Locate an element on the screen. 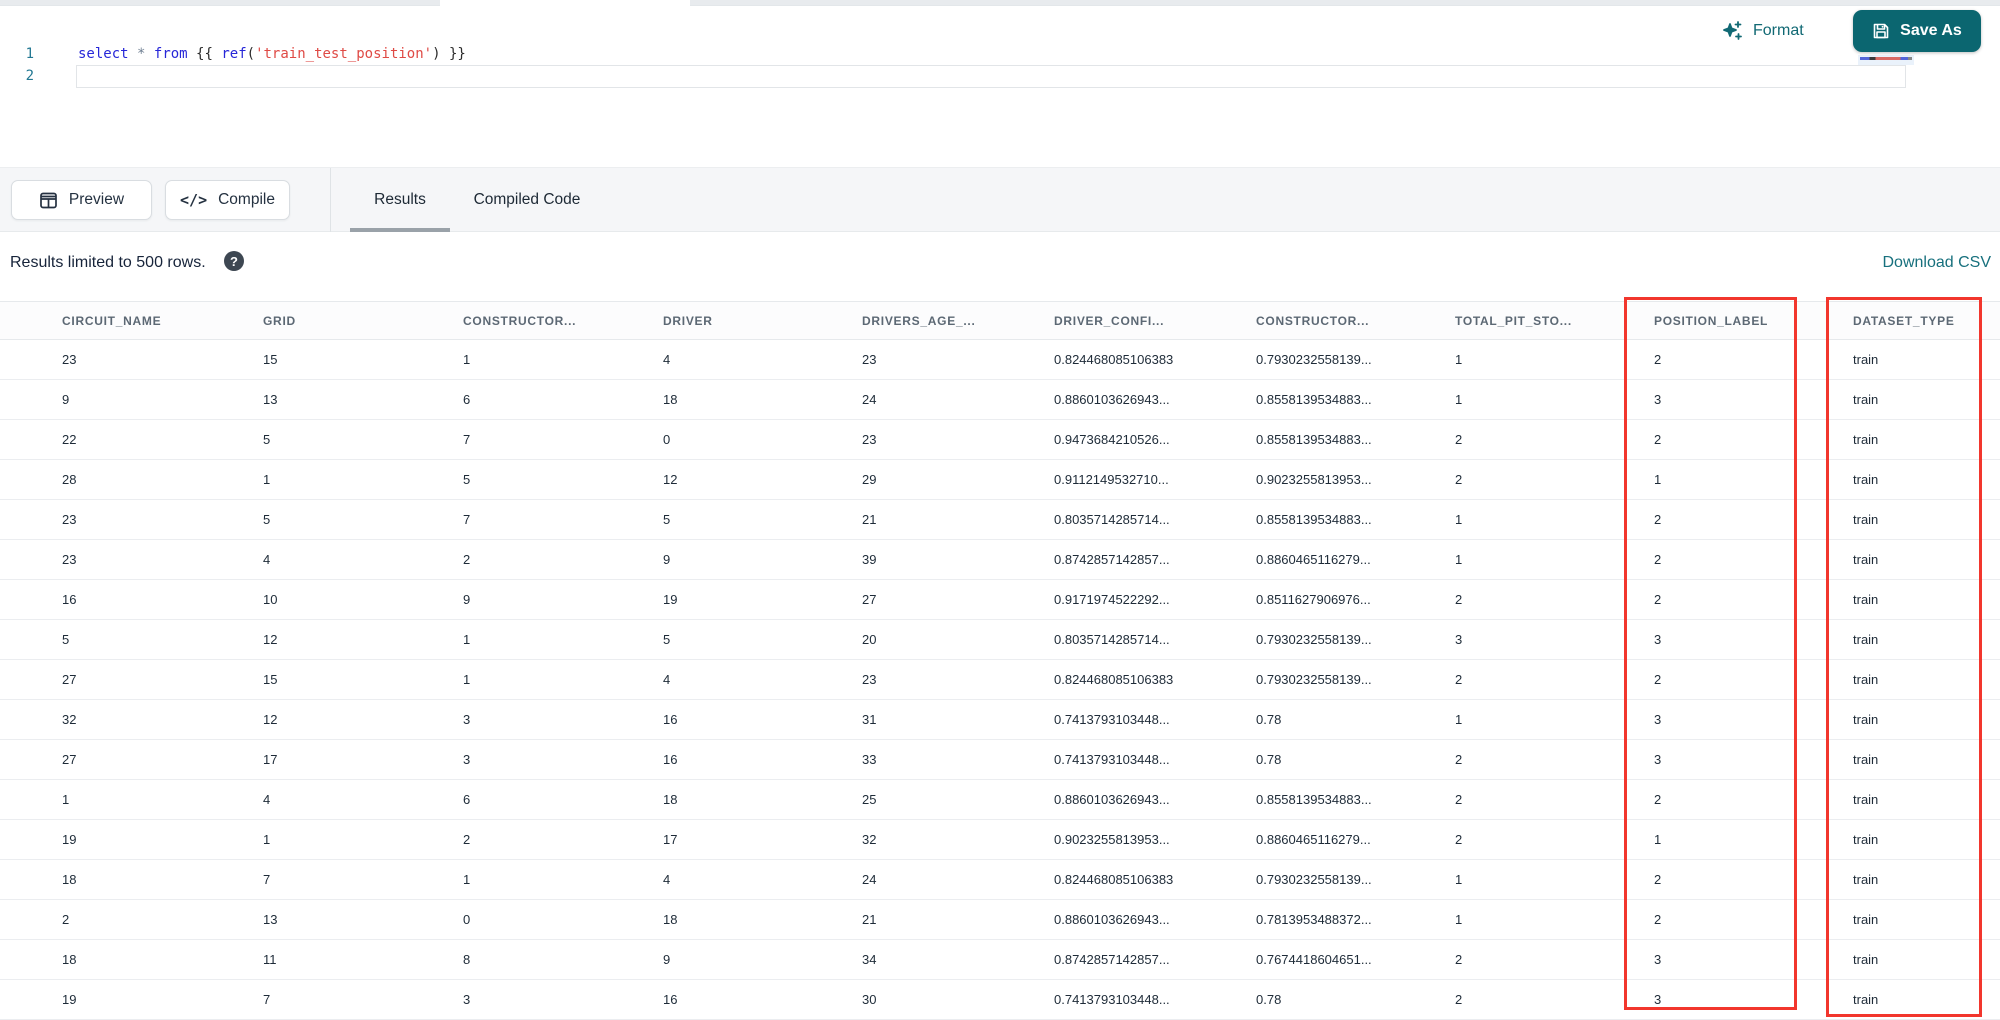 The image size is (2000, 1020). code-token: 'train_test_position' is located at coordinates (344, 54).